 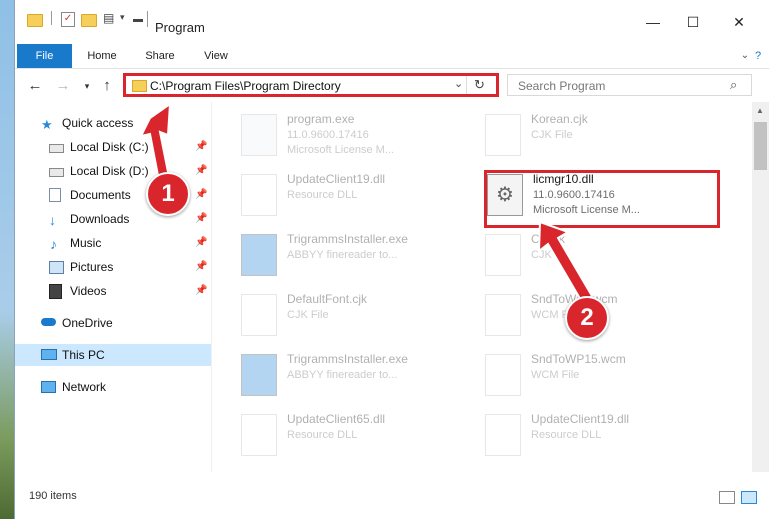 What do you see at coordinates (587, 318) in the screenshot?
I see `step-badge-2: 2` at bounding box center [587, 318].